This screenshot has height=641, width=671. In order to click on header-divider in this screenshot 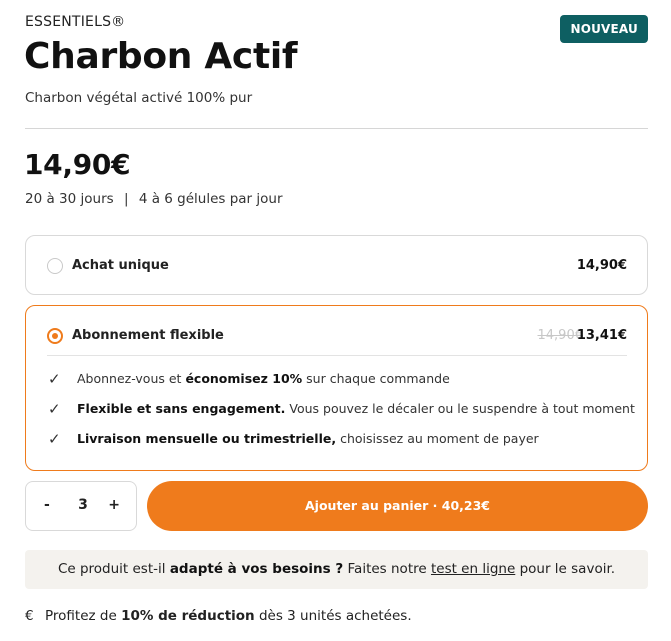, I will do `click(336, 128)`.